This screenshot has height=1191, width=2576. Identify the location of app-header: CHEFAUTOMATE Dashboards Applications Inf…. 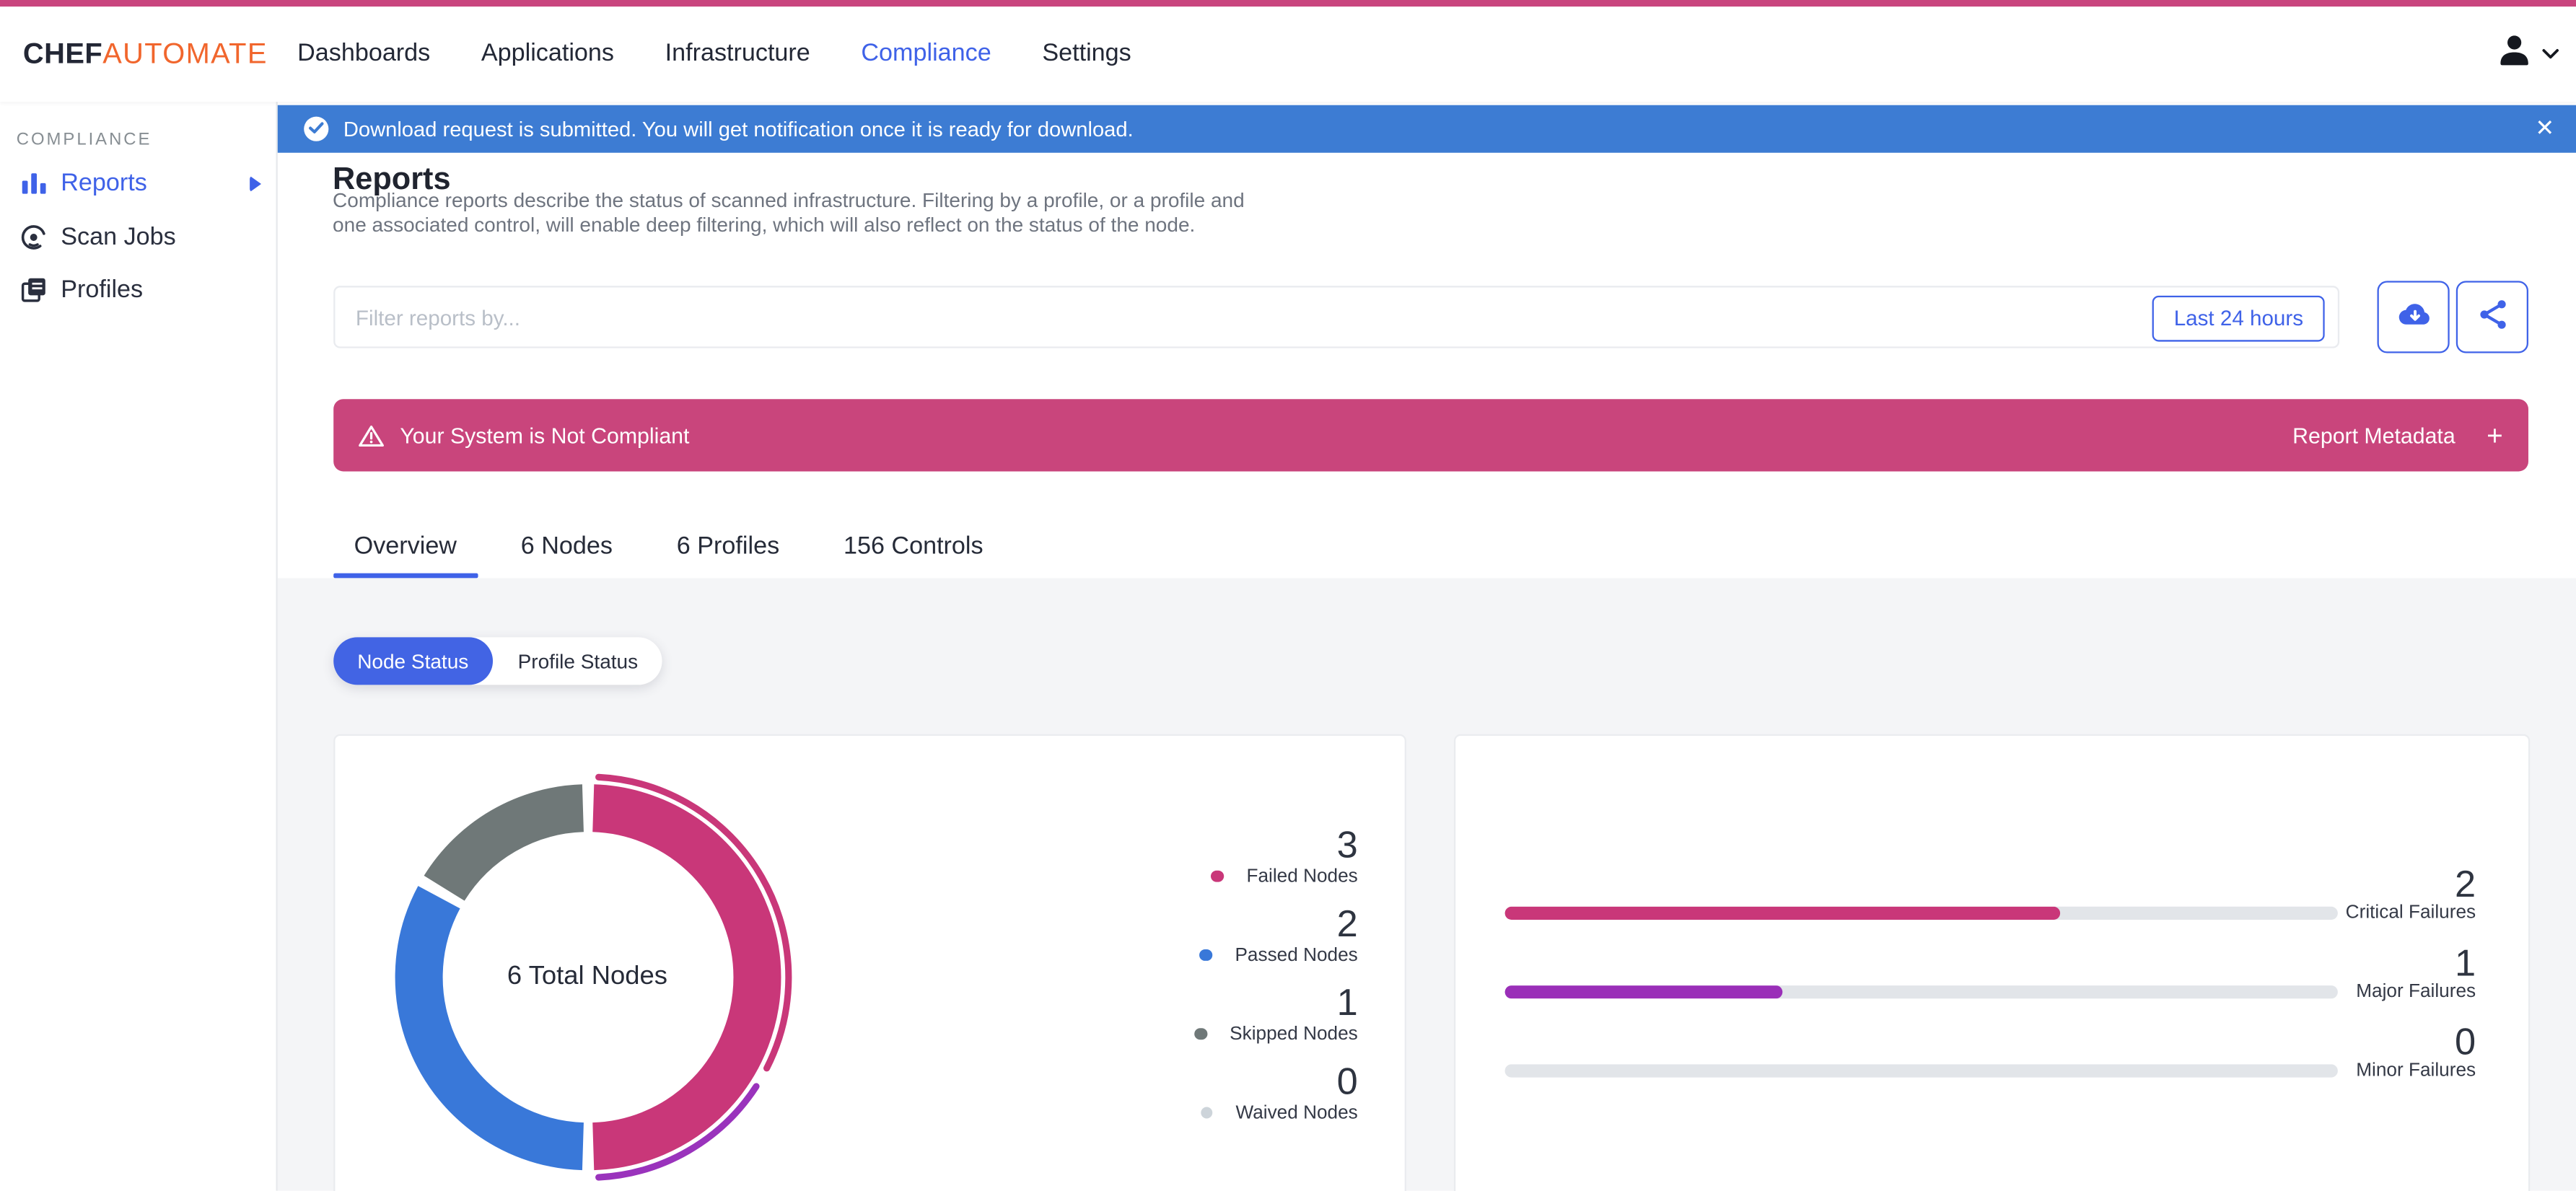
(1288, 54).